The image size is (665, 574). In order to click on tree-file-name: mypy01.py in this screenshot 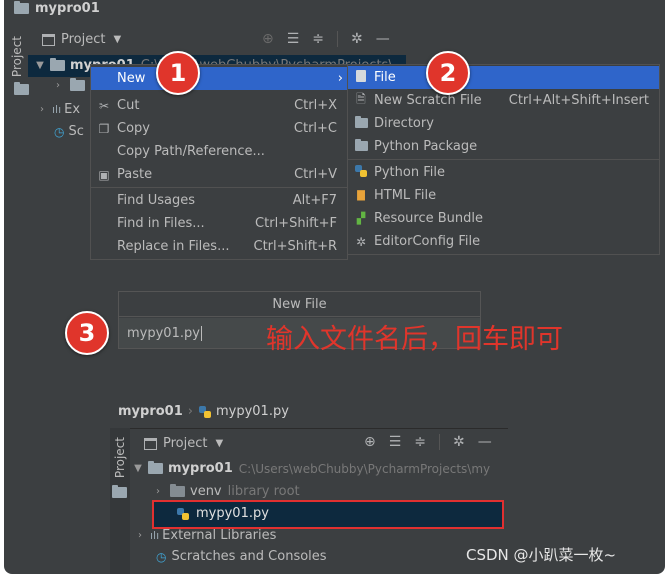, I will do `click(232, 513)`.